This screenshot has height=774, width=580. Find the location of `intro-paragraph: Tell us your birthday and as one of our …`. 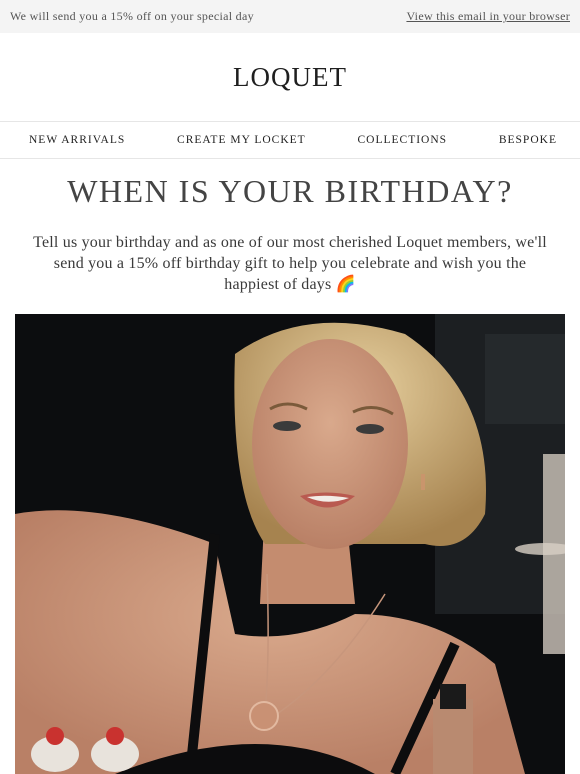

intro-paragraph: Tell us your birthday and as one of our … is located at coordinates (290, 263).